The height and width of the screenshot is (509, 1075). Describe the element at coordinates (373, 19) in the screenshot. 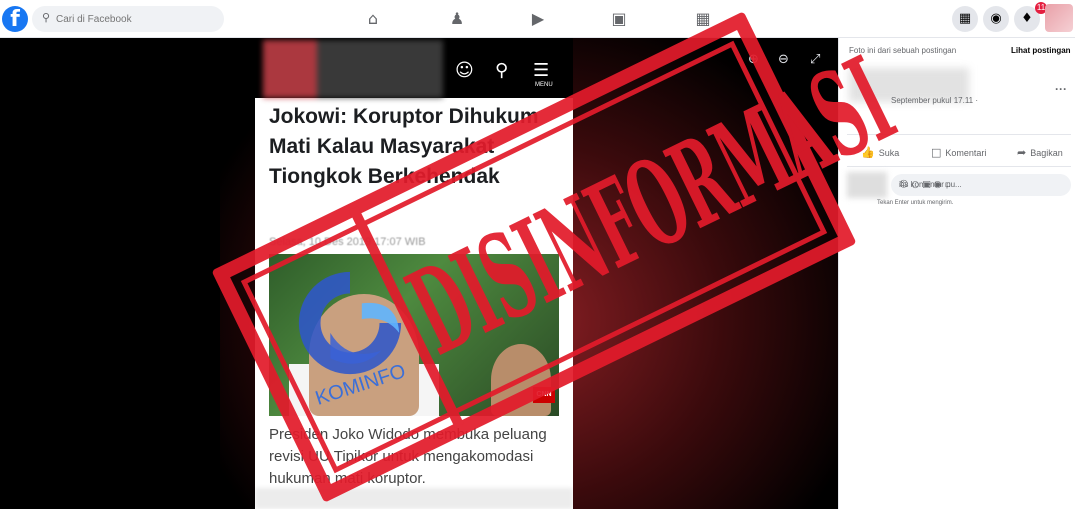

I see `home-icon: ⌂` at that location.